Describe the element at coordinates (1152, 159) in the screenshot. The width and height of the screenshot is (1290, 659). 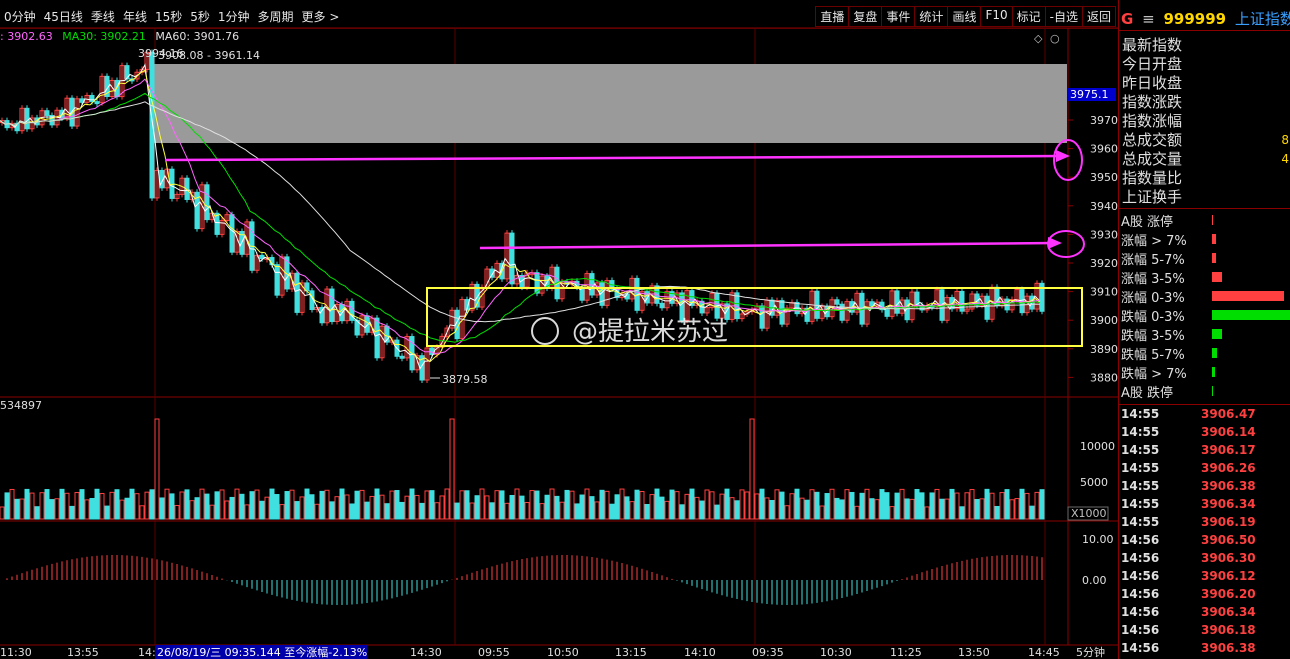
I see `stat-label: 总成交量` at that location.